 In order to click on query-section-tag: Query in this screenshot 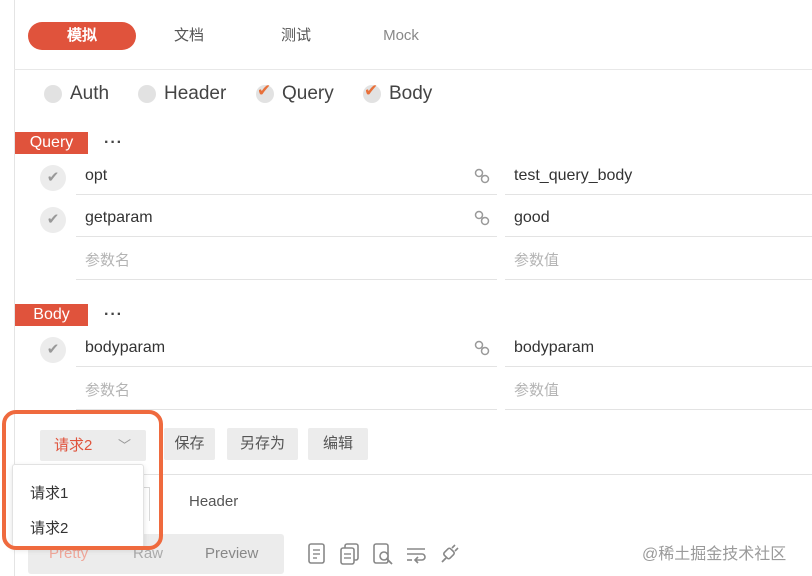, I will do `click(51, 143)`.